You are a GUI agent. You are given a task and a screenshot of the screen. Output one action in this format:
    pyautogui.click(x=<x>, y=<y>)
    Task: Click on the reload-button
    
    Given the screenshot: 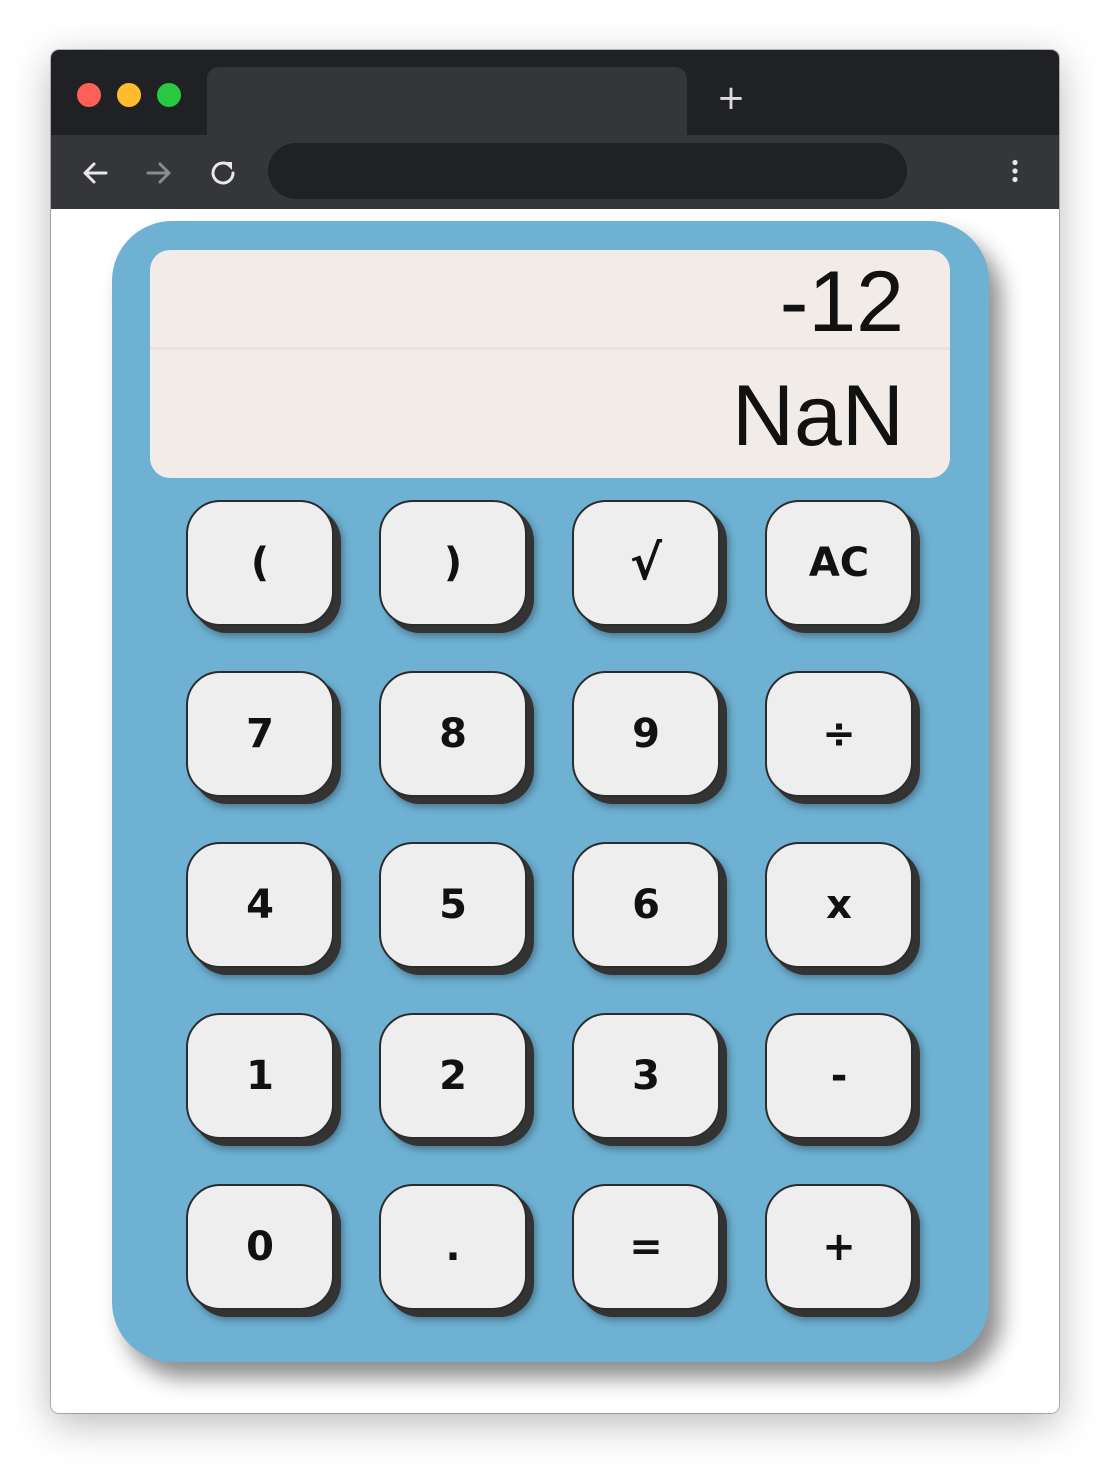 What is the action you would take?
    pyautogui.click(x=223, y=173)
    